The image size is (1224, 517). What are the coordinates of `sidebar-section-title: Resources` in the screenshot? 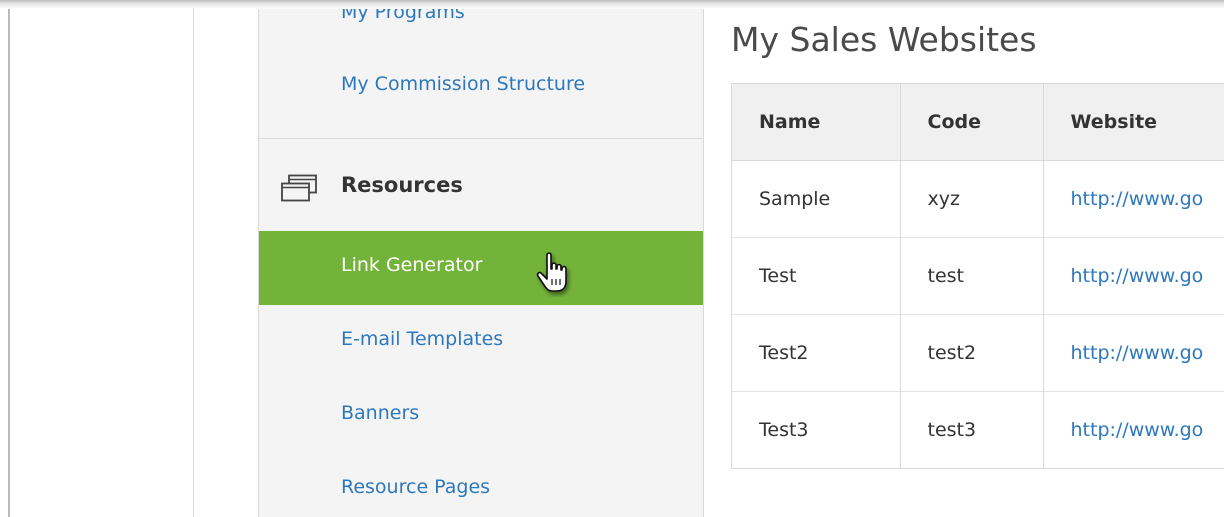 It's located at (402, 185).